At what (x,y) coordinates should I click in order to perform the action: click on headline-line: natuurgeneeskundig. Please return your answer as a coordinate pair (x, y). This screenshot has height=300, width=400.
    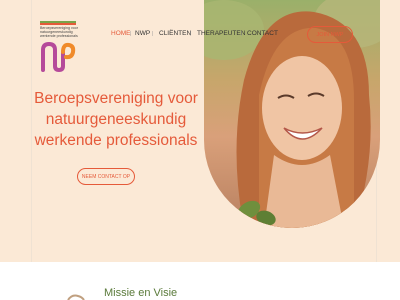
    Looking at the image, I should click on (116, 119).